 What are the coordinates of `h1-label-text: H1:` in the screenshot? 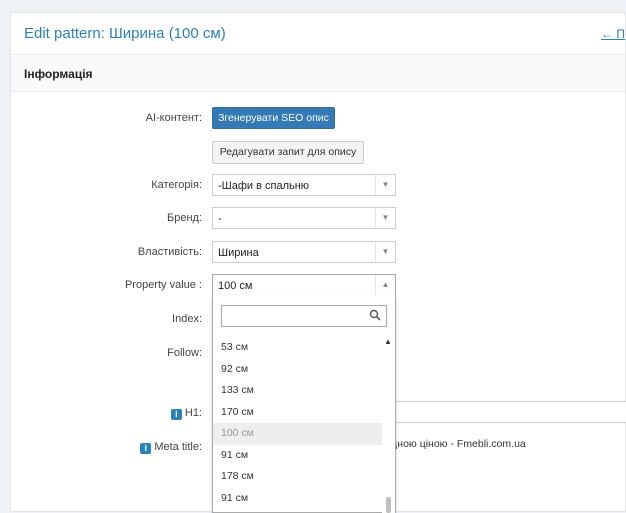 It's located at (193, 413).